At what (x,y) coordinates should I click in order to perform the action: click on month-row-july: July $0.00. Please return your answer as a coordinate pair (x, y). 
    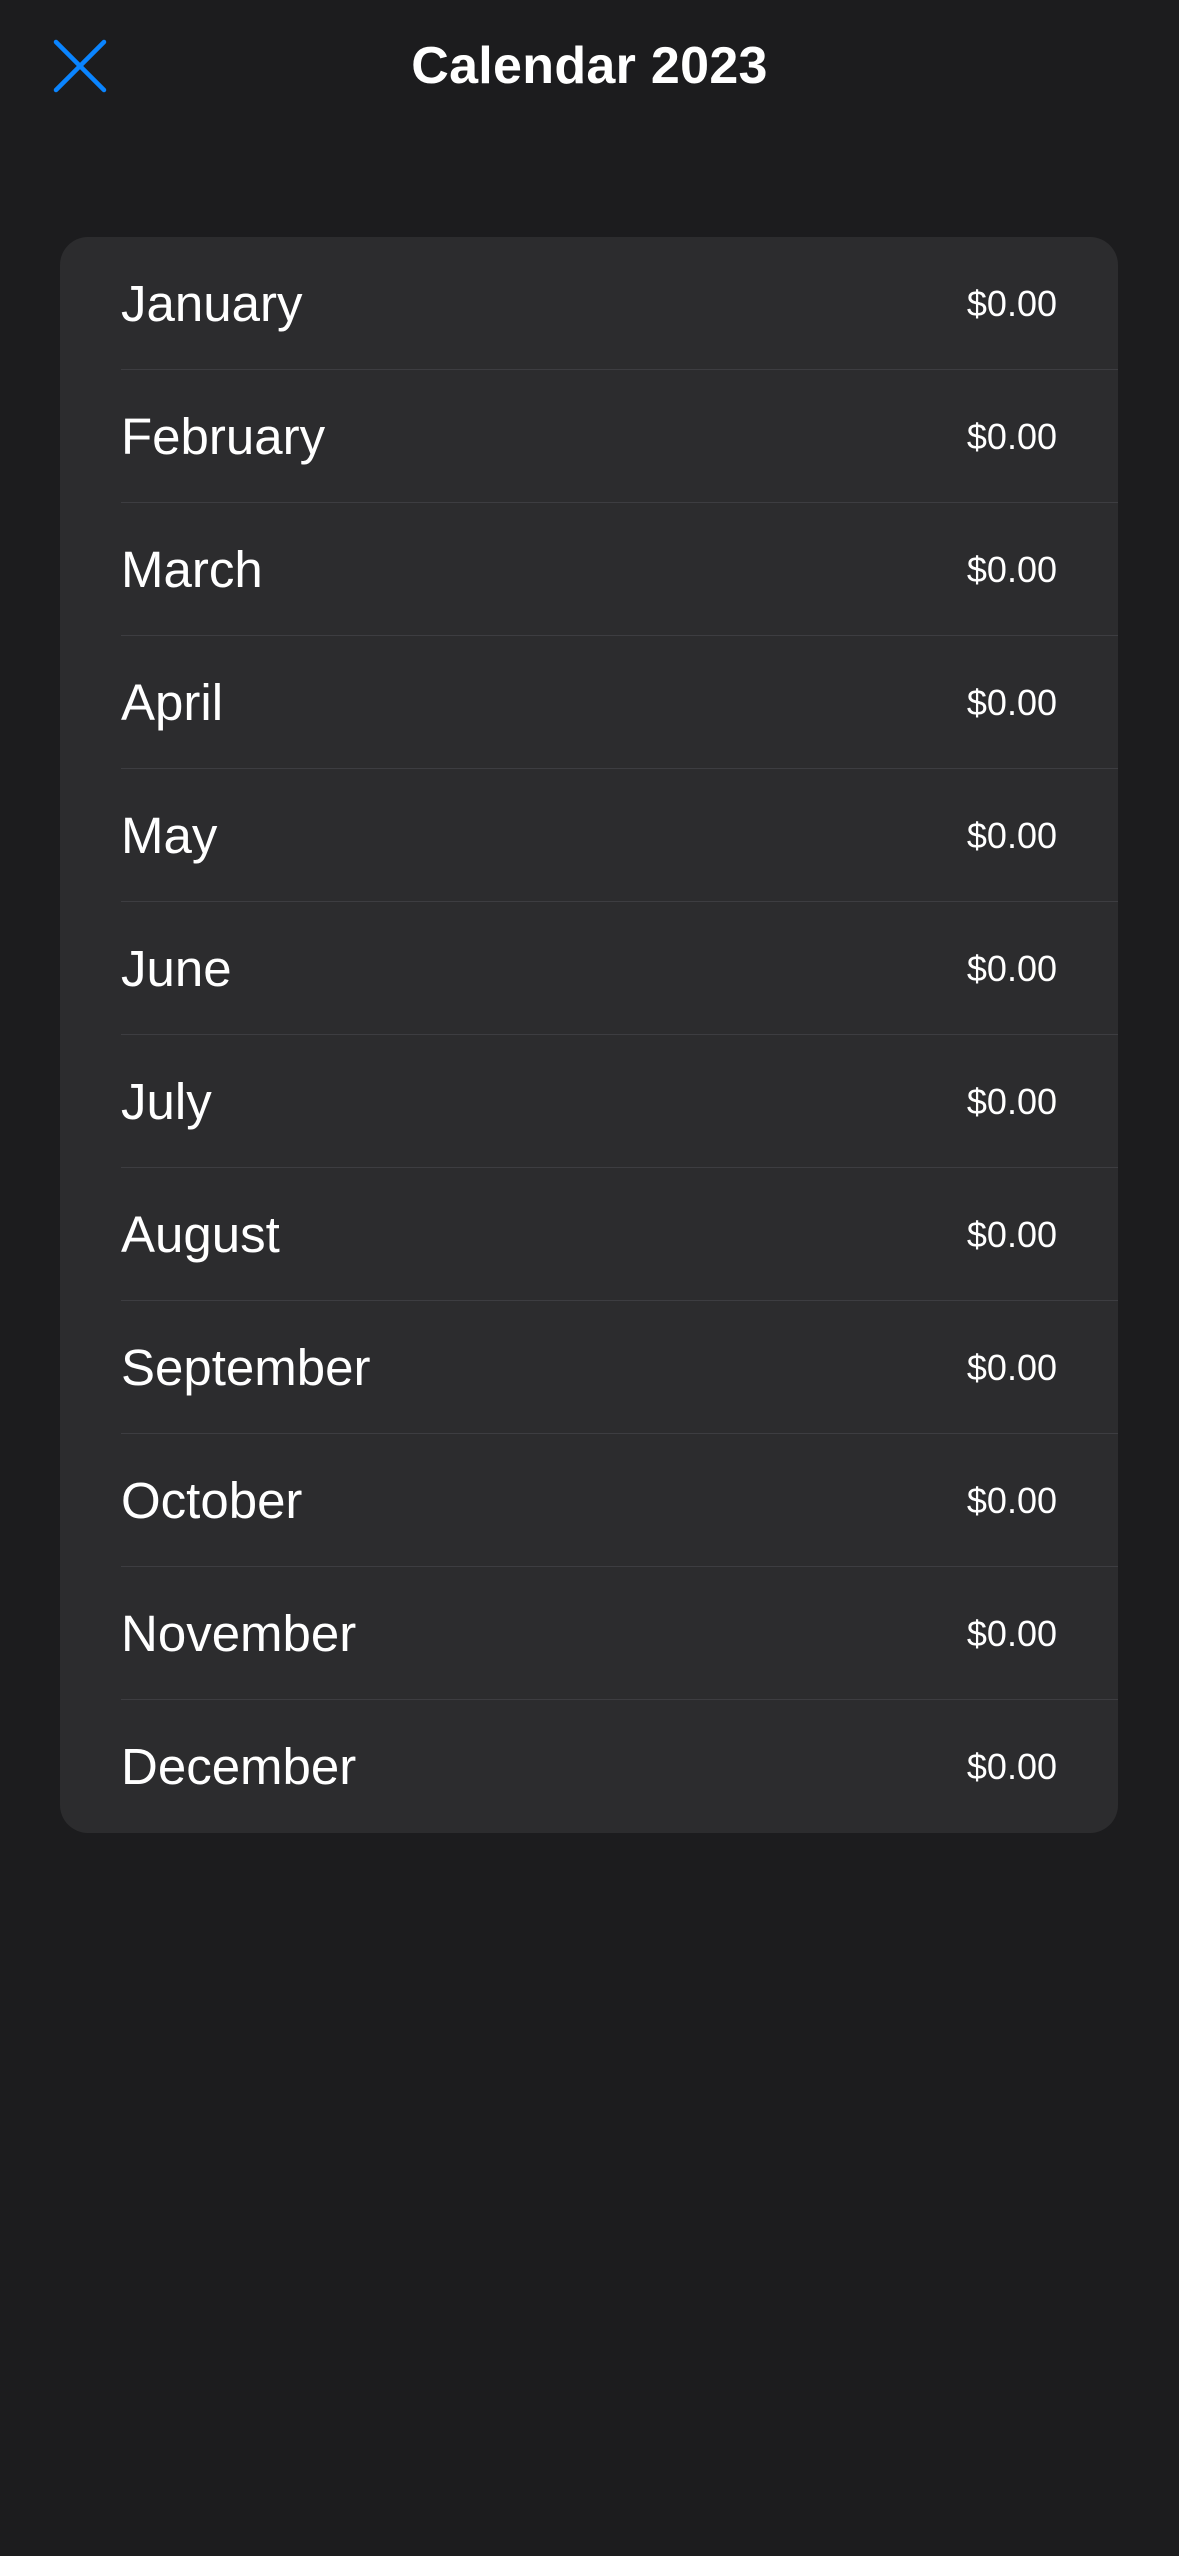
    Looking at the image, I should click on (589, 1101).